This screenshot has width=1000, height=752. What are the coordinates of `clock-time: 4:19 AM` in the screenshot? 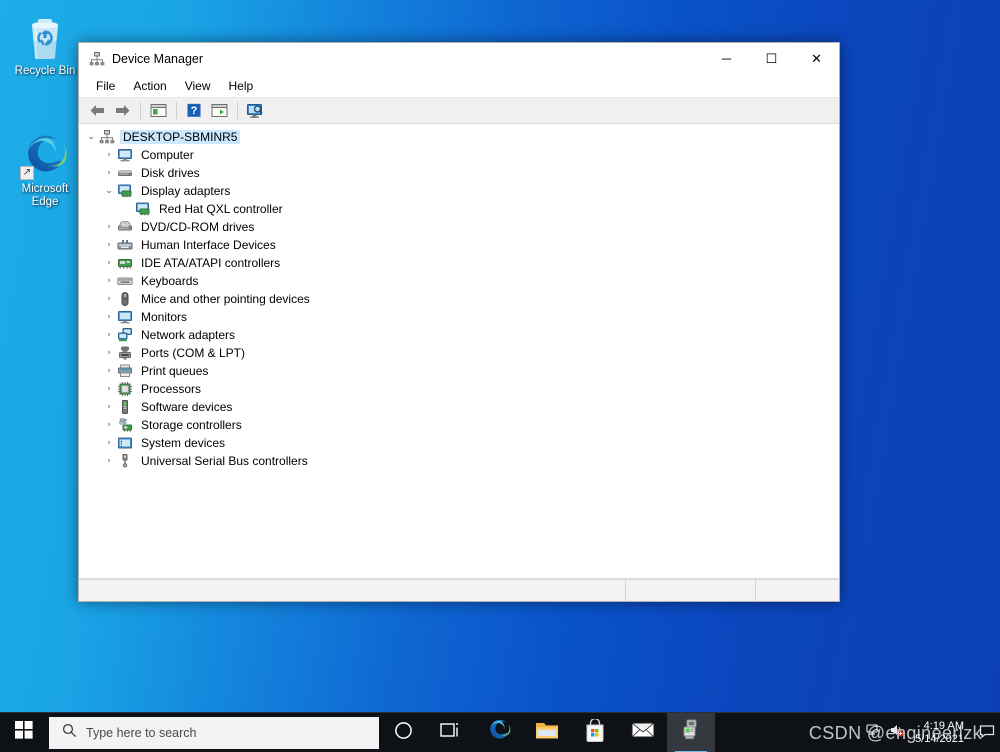 It's located at (943, 725).